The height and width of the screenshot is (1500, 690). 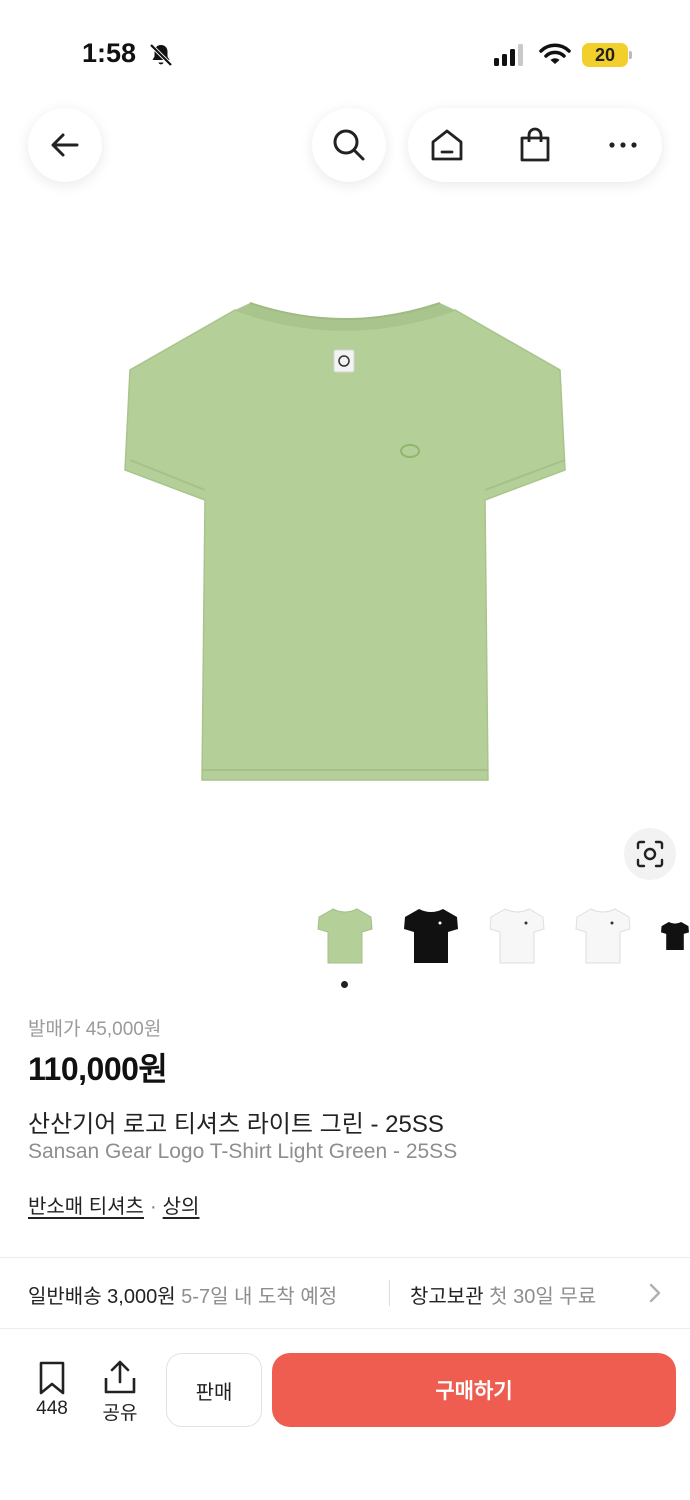 What do you see at coordinates (52, 1408) in the screenshot?
I see `bookmark-count: 448` at bounding box center [52, 1408].